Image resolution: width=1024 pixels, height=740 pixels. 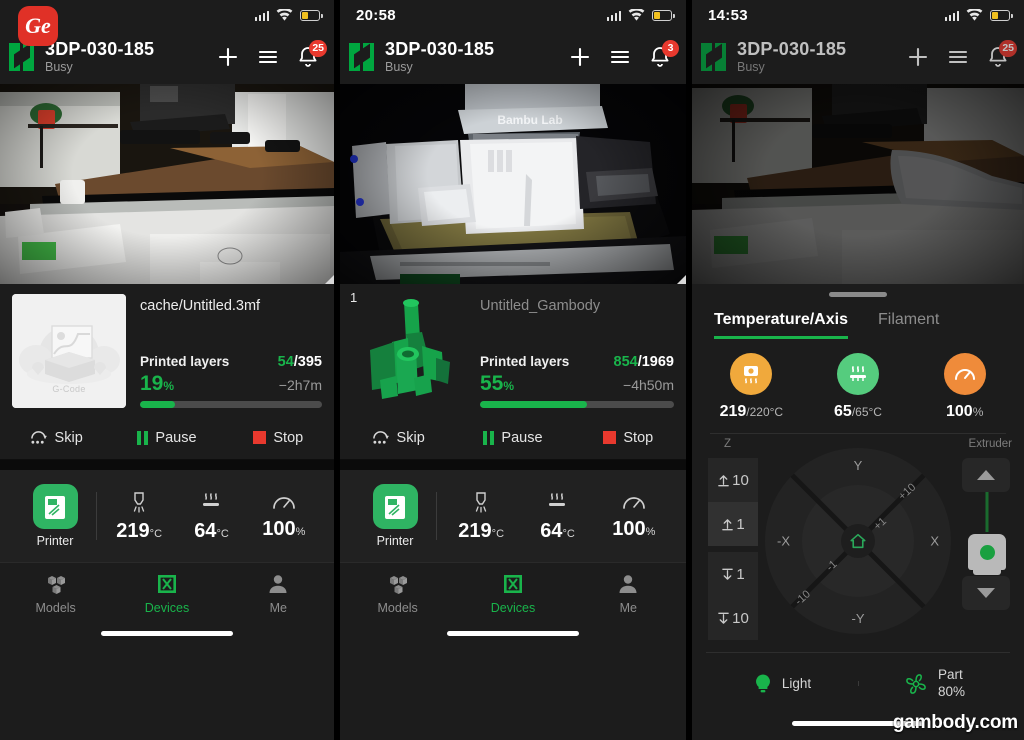 I want to click on z-button-column: 10 1 1 10, so click(x=733, y=549).